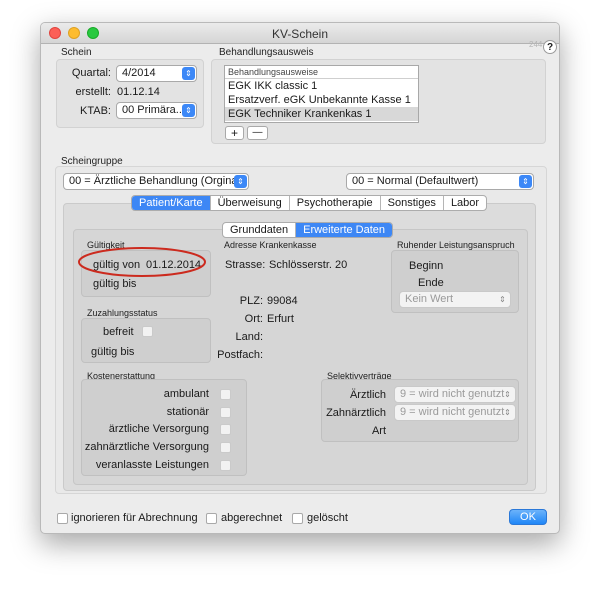 This screenshot has height=594, width=600. What do you see at coordinates (225, 394) in the screenshot?
I see `ambulant-checkbox` at bounding box center [225, 394].